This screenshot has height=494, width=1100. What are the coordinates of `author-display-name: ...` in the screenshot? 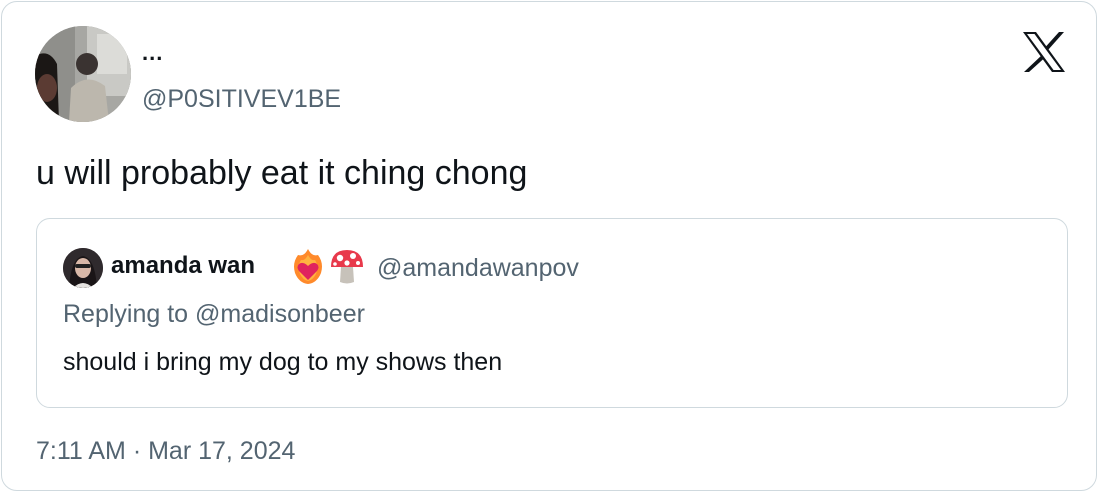 It's located at (152, 53).